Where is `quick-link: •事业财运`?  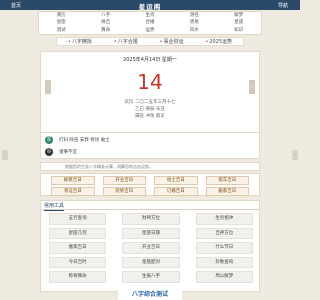
quick-link: •事业财运 is located at coordinates (172, 41).